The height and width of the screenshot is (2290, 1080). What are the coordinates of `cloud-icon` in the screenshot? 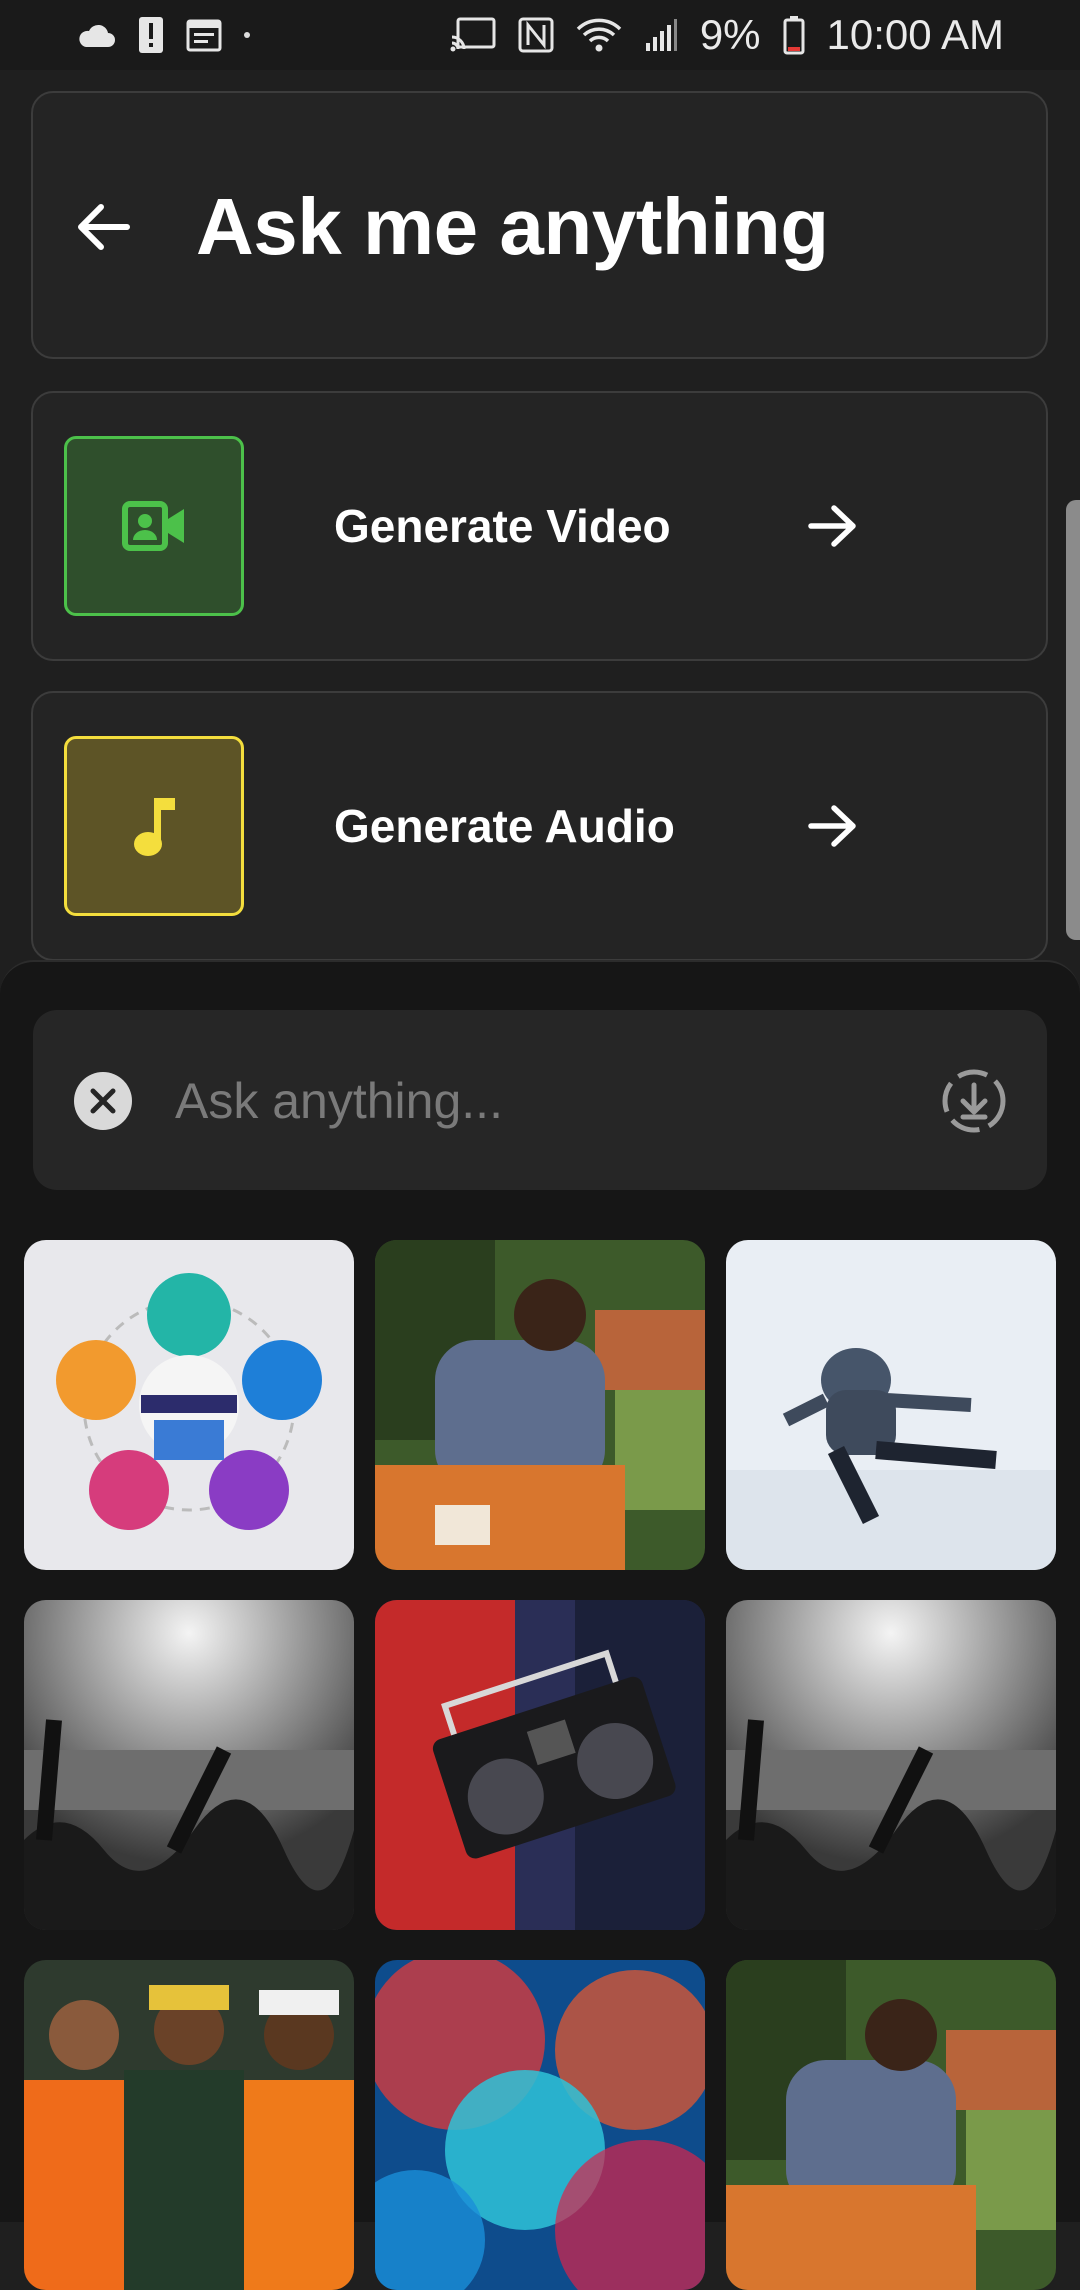 It's located at (97, 35).